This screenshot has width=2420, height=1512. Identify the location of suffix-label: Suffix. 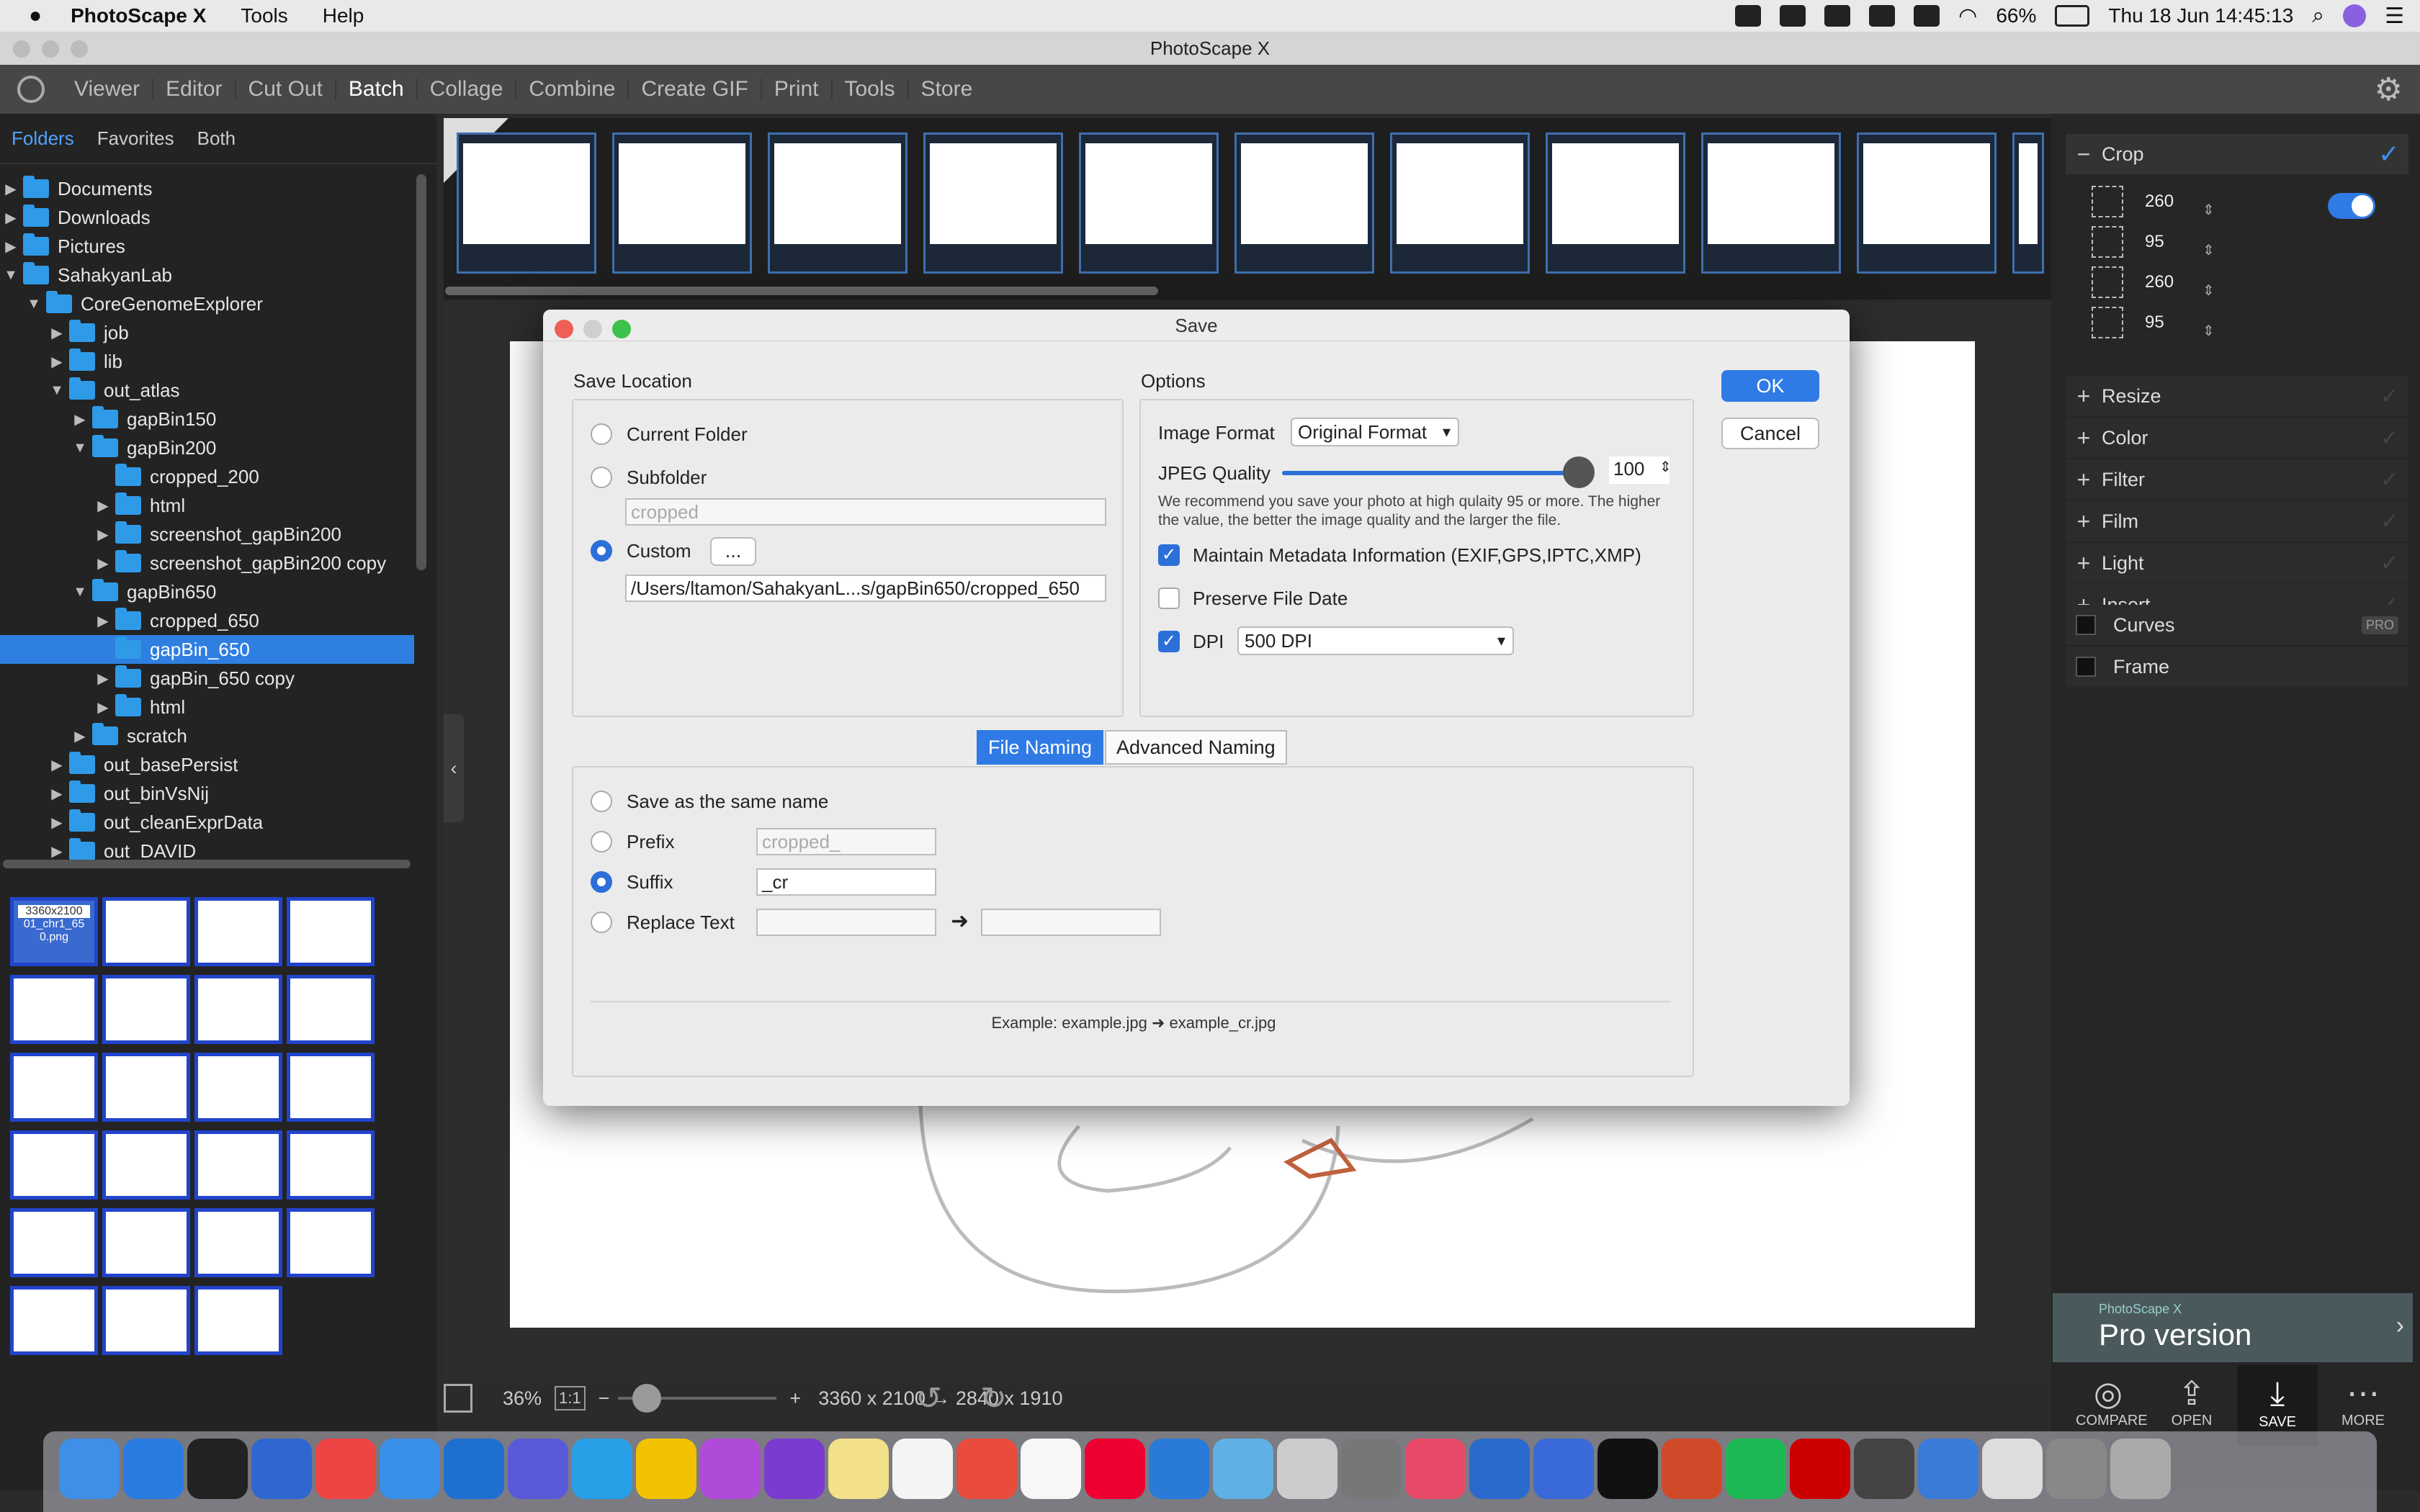
(650, 882).